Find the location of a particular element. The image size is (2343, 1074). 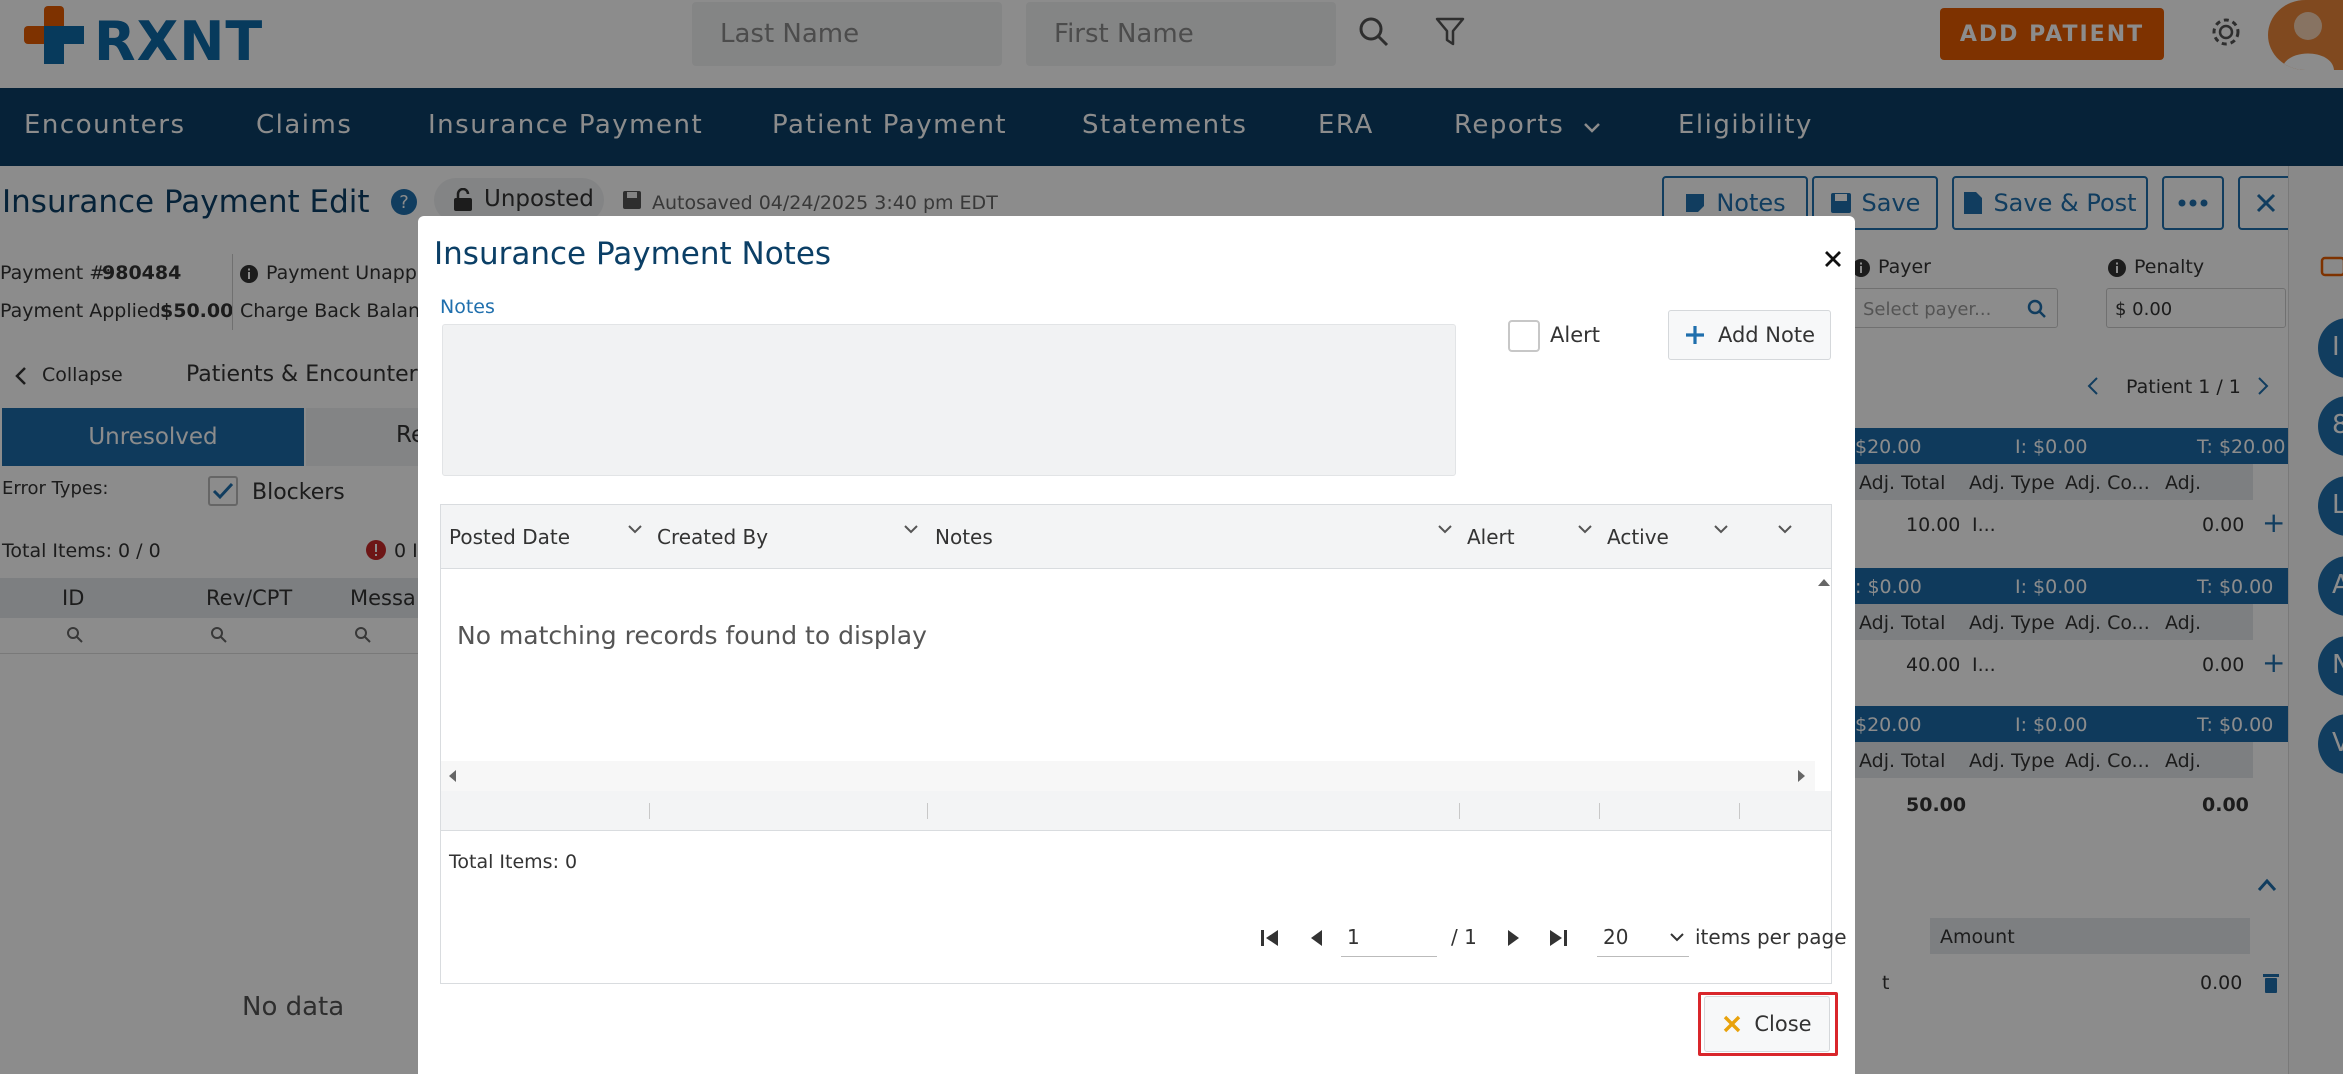

col-posted-date: Posted Date is located at coordinates (509, 537).